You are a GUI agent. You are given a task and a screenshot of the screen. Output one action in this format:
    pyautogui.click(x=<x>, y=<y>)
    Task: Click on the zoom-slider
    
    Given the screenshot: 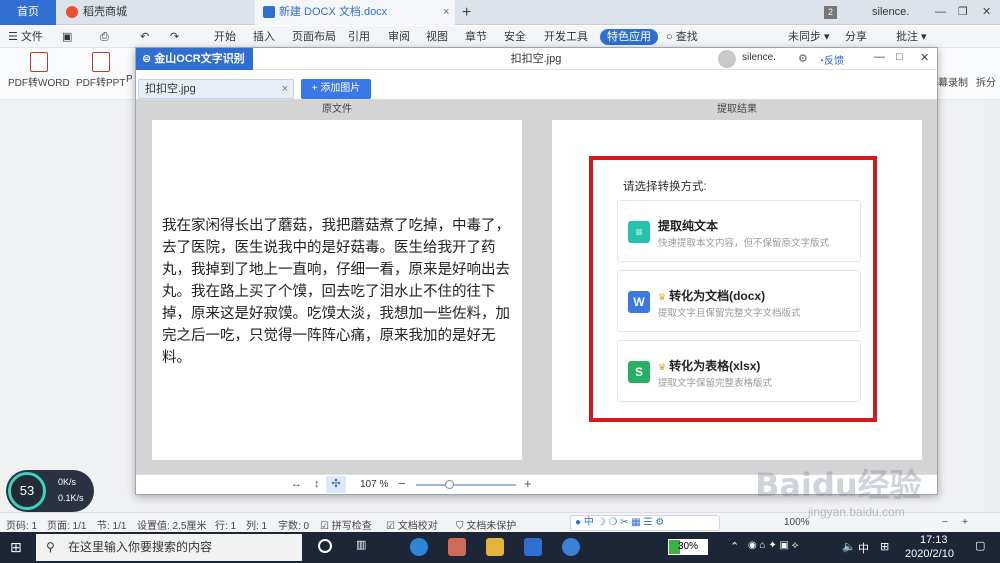 What is the action you would take?
    pyautogui.click(x=466, y=485)
    